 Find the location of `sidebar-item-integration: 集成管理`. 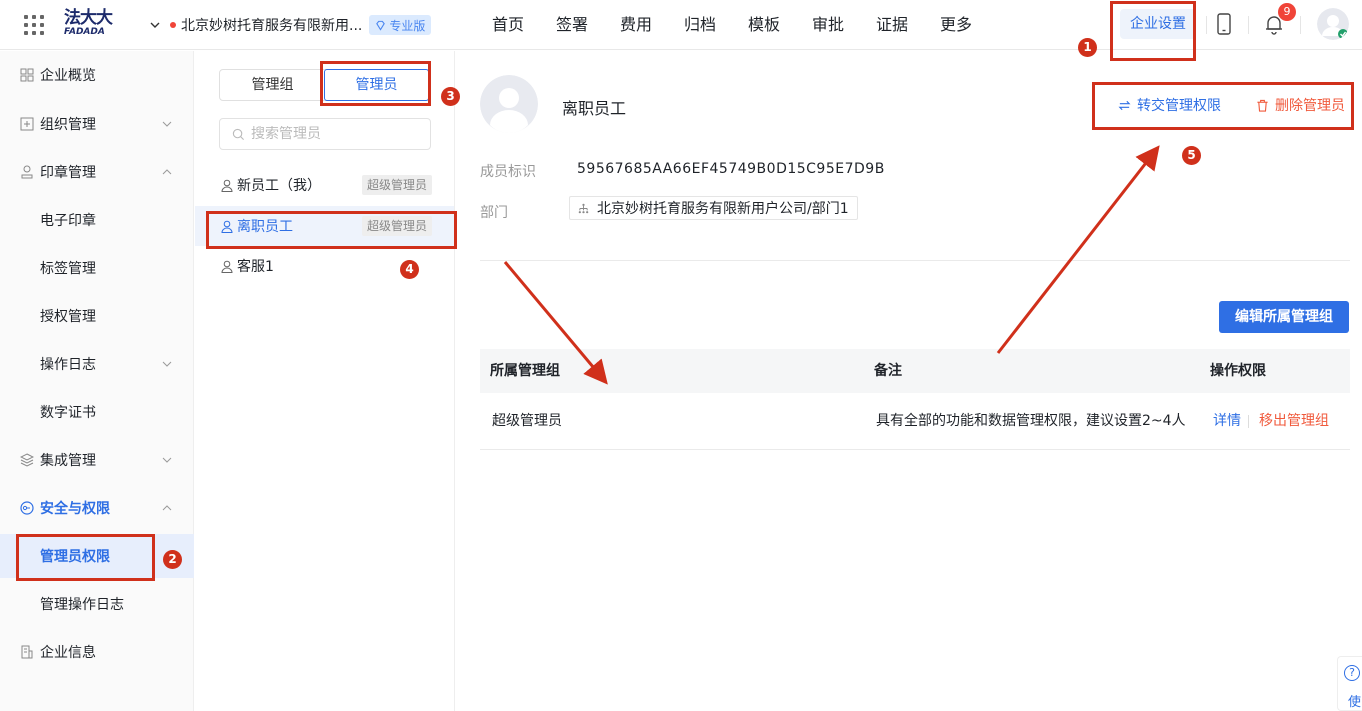

sidebar-item-integration: 集成管理 is located at coordinates (97, 460).